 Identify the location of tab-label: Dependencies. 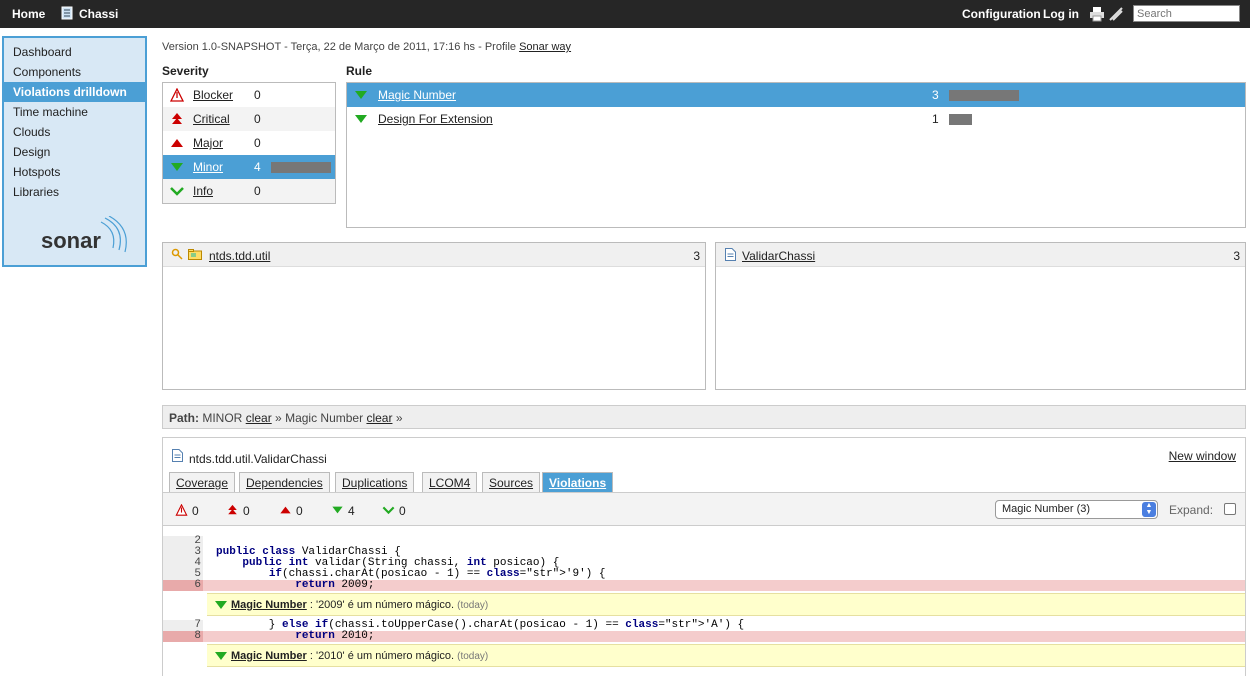
(284, 483).